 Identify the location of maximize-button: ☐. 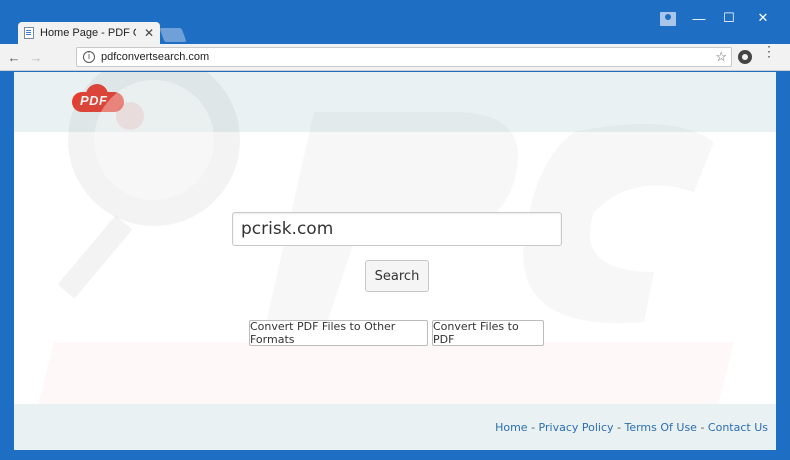
(729, 18).